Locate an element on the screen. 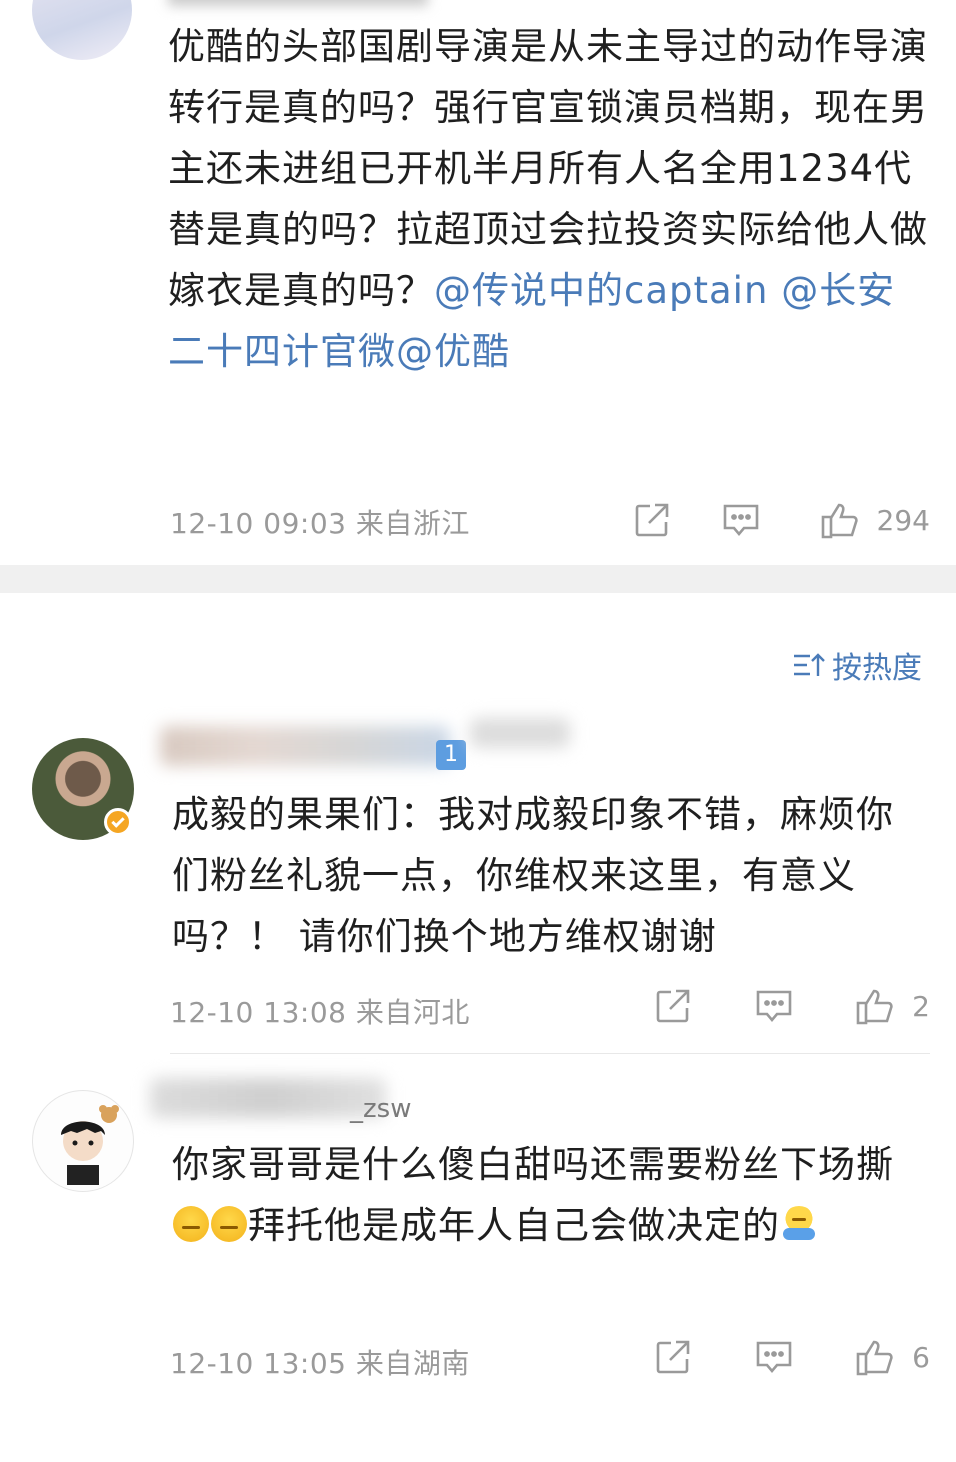 The image size is (956, 1462). post-location: 来自浙江 is located at coordinates (412, 523).